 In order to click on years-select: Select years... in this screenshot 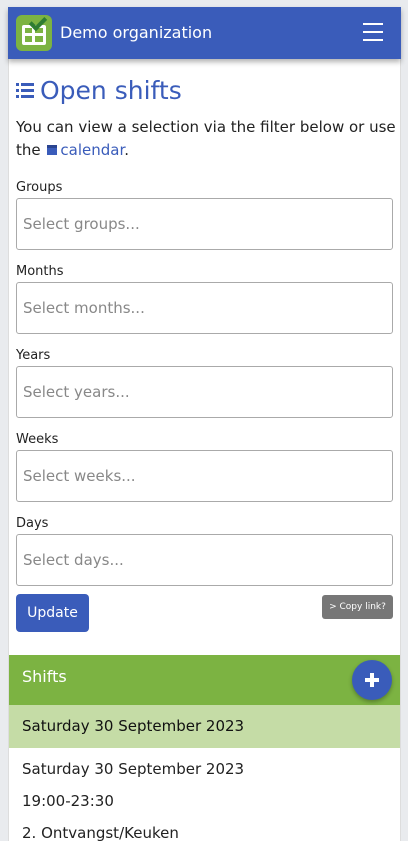, I will do `click(204, 392)`.